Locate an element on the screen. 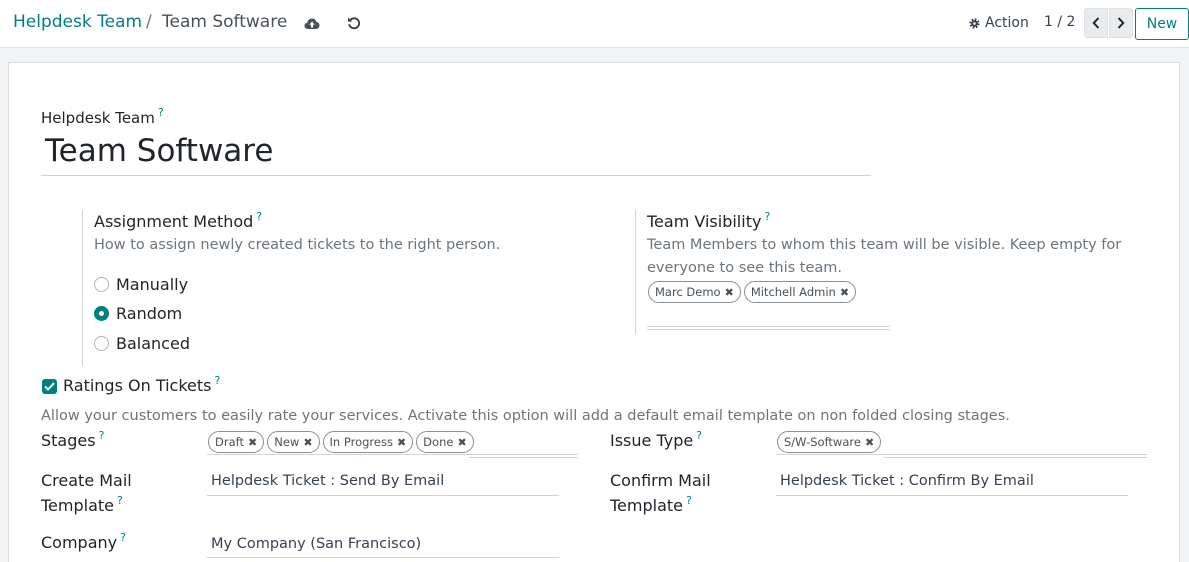 The image size is (1189, 562). gear-icon is located at coordinates (974, 23).